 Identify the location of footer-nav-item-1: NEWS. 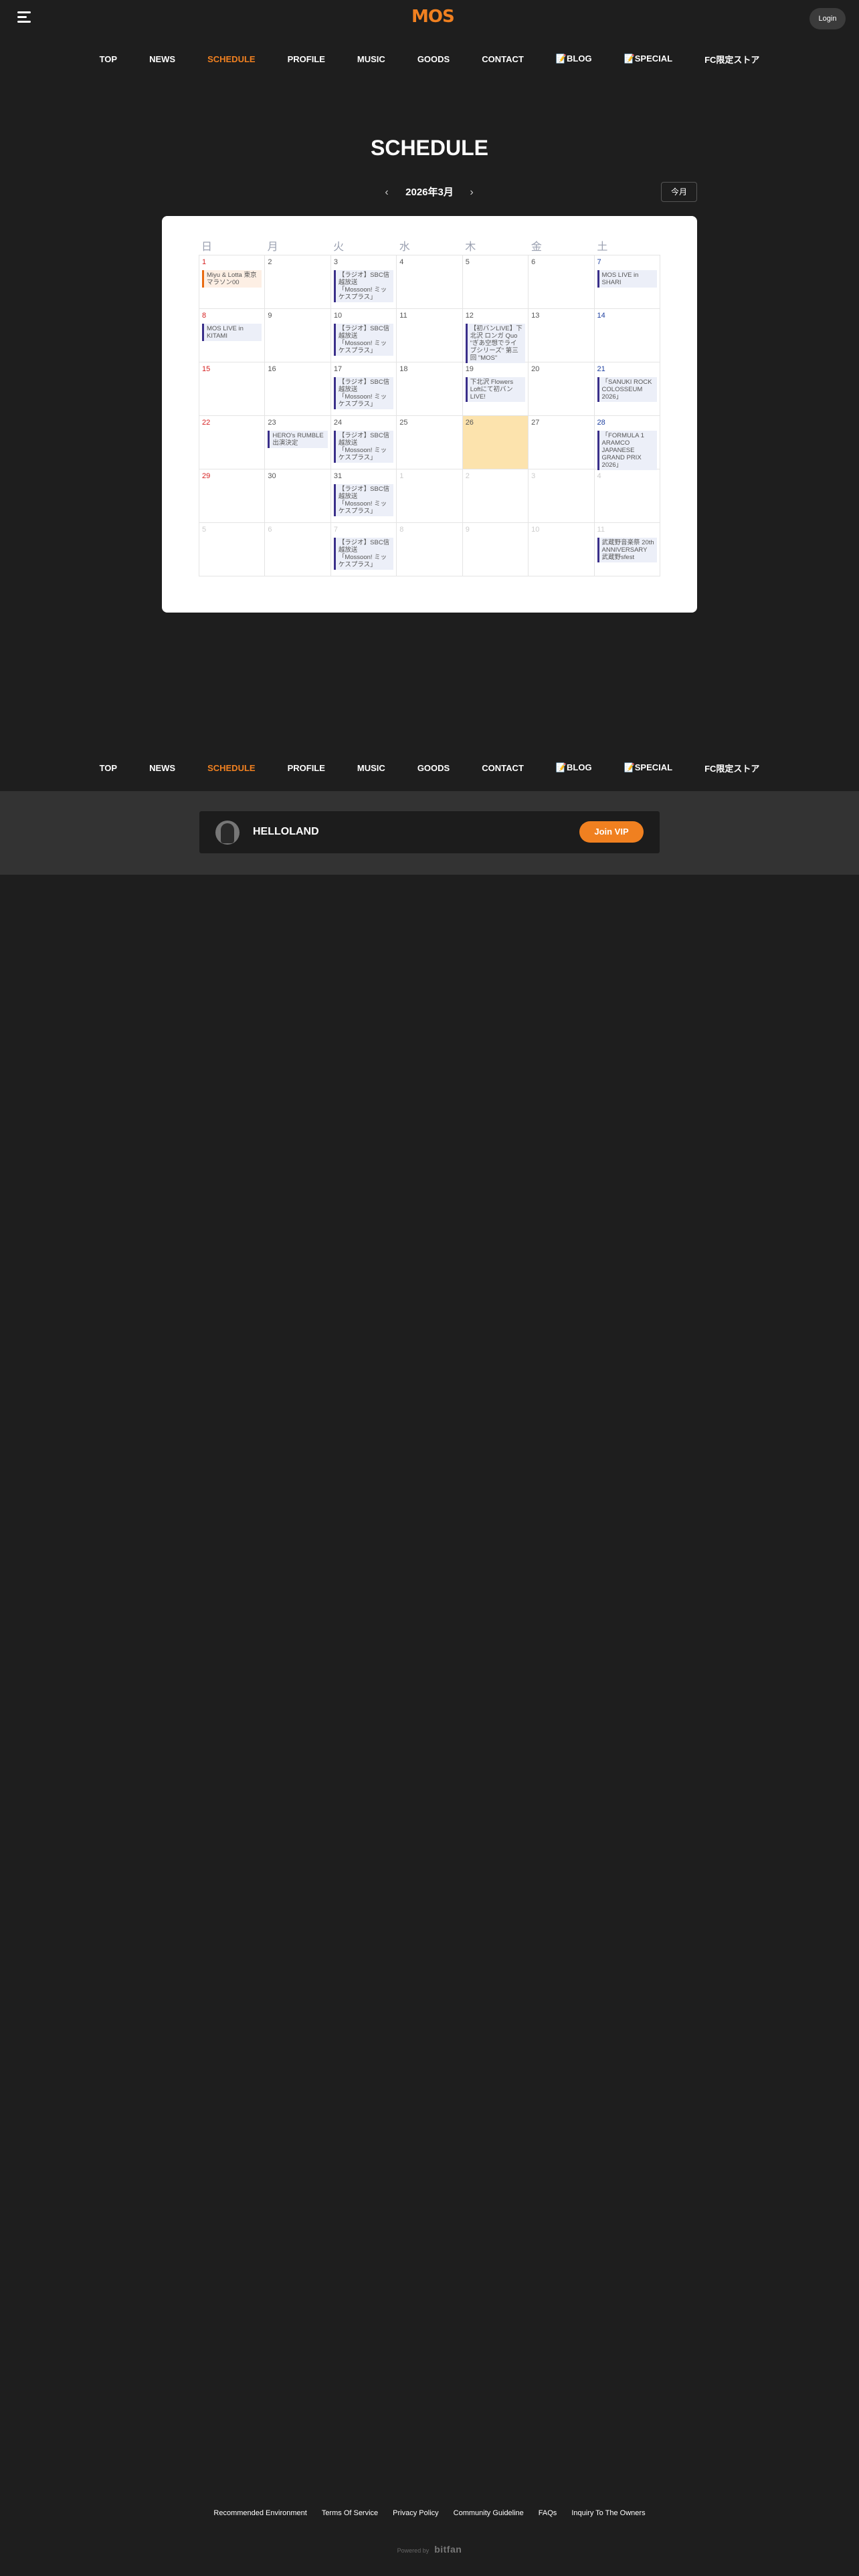
(162, 768).